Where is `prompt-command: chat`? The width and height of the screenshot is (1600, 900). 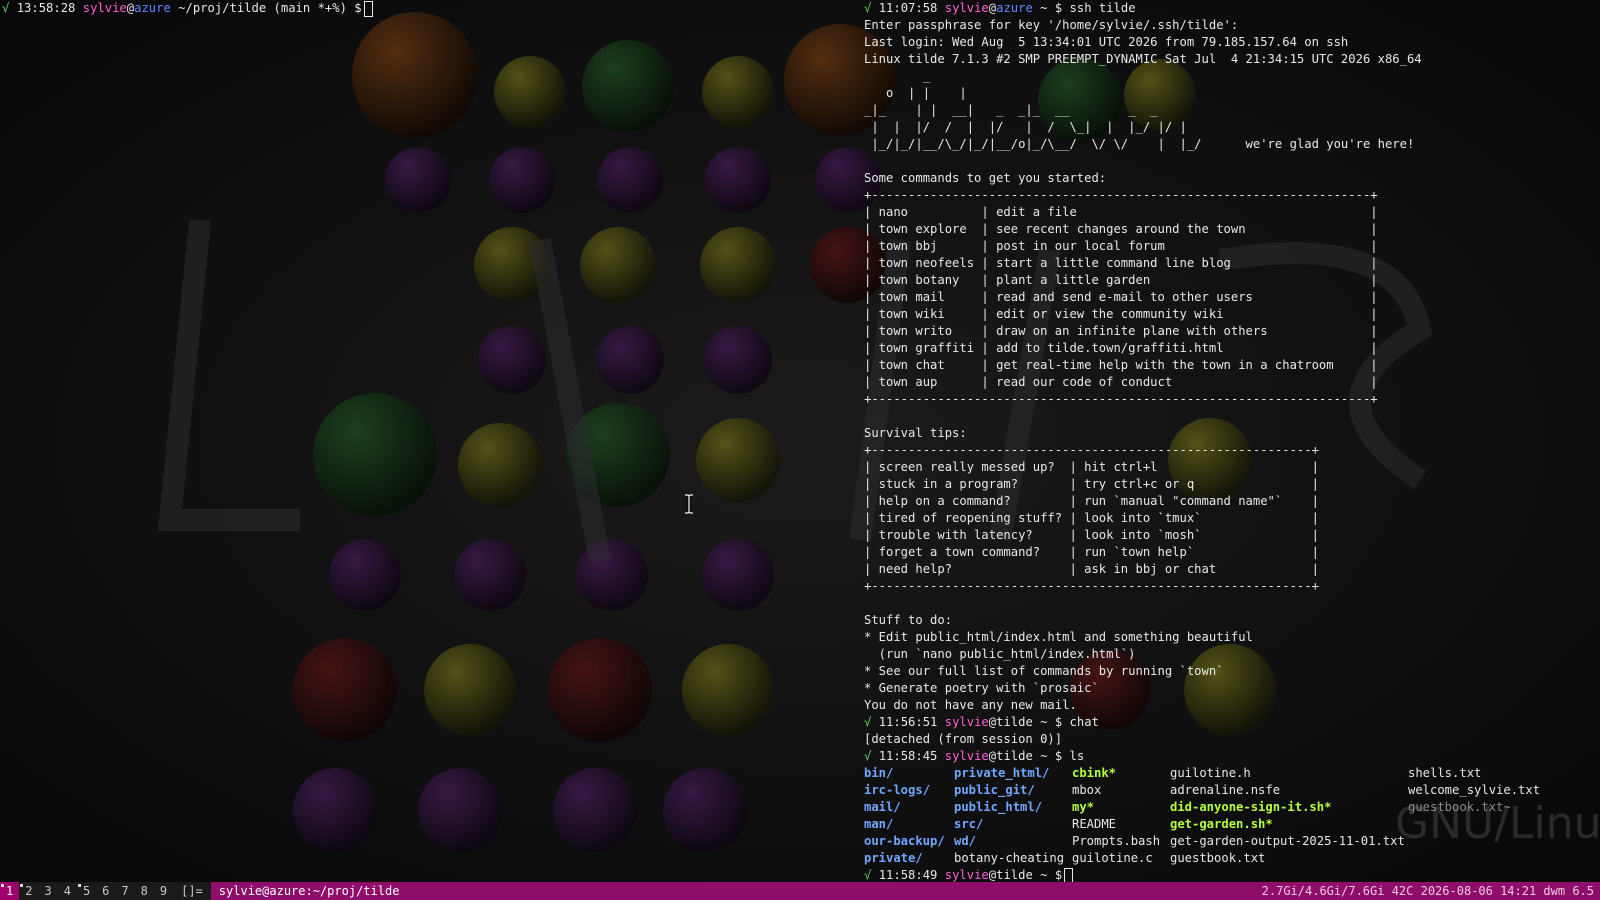
prompt-command: chat is located at coordinates (1084, 722).